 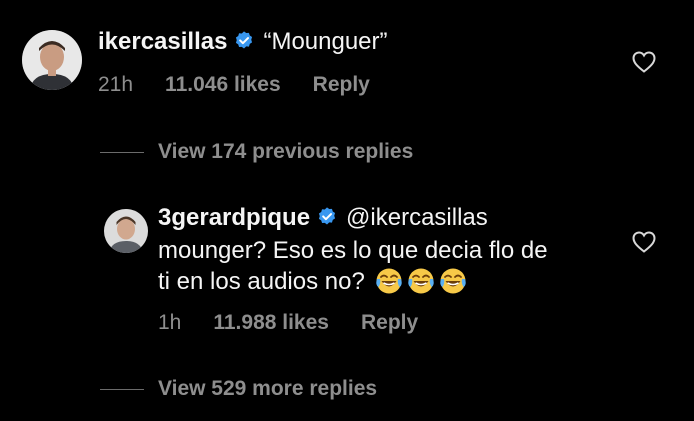 What do you see at coordinates (234, 217) in the screenshot?
I see `reply-username: 3gerardpique` at bounding box center [234, 217].